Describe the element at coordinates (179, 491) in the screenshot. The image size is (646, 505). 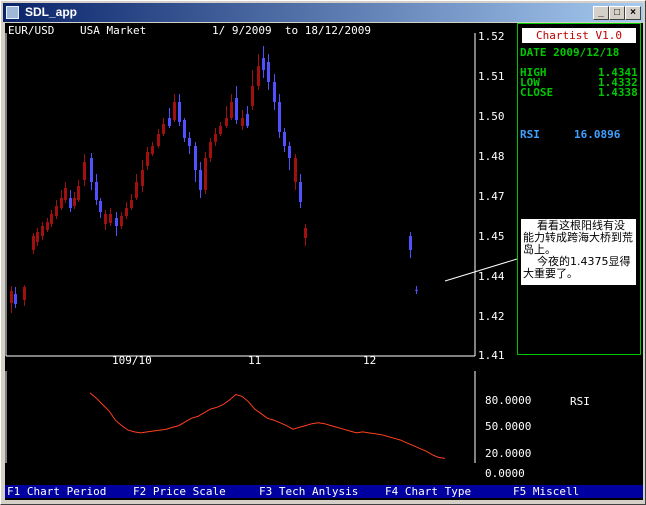
I see `menu-price-scale: F2 Price Scale` at that location.